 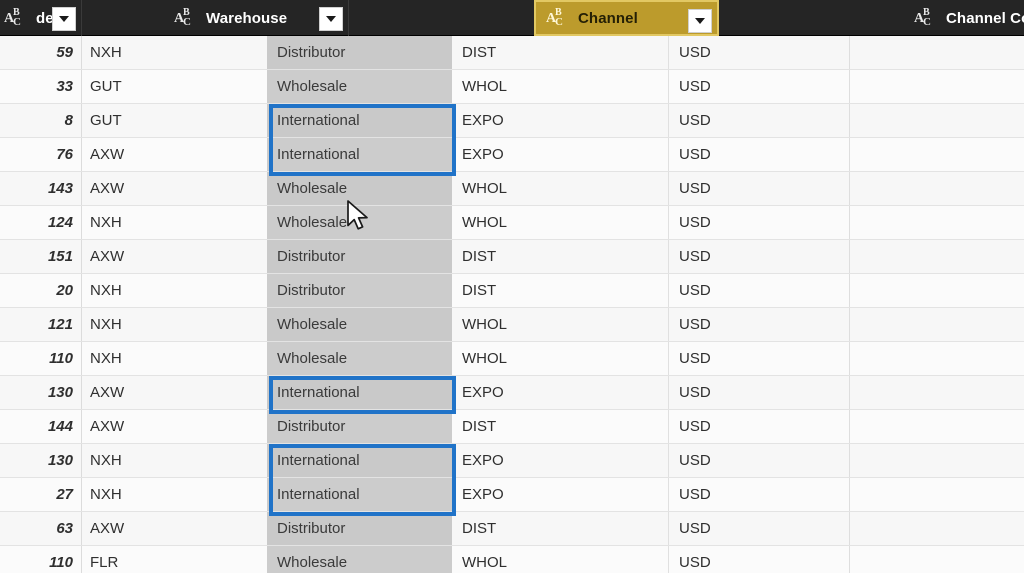 What do you see at coordinates (41, 222) in the screenshot?
I see `cell-index: 124` at bounding box center [41, 222].